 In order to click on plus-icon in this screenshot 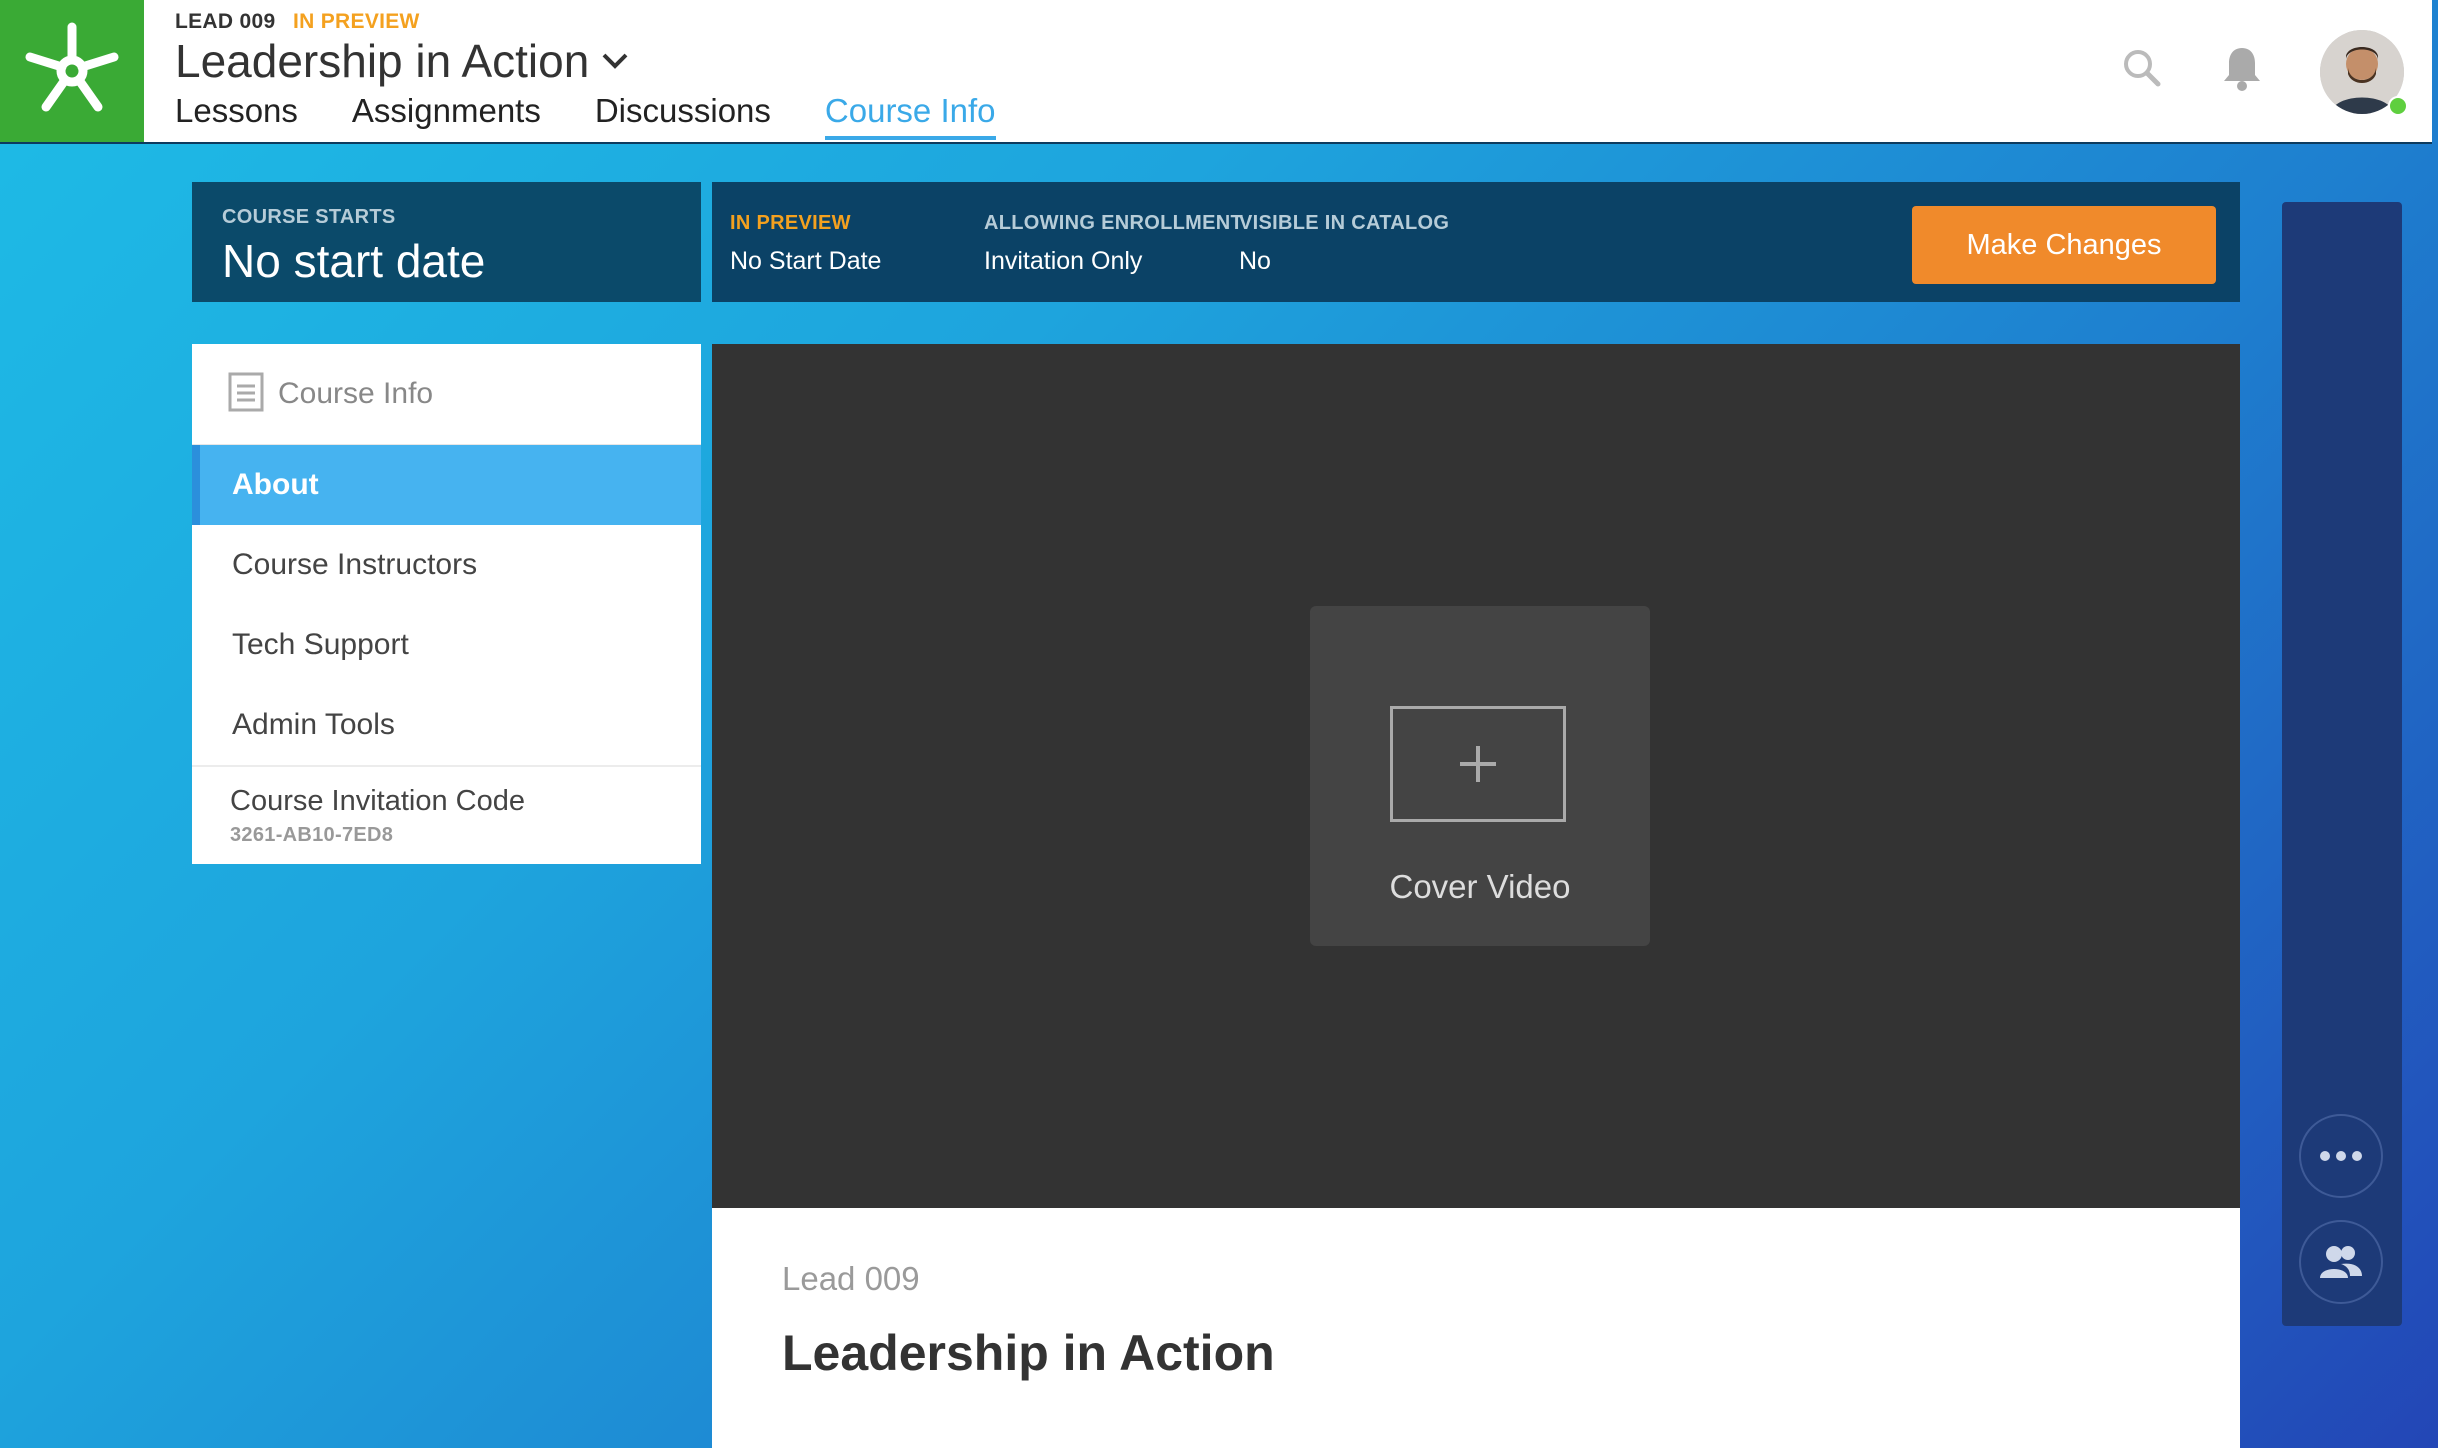, I will do `click(1478, 764)`.